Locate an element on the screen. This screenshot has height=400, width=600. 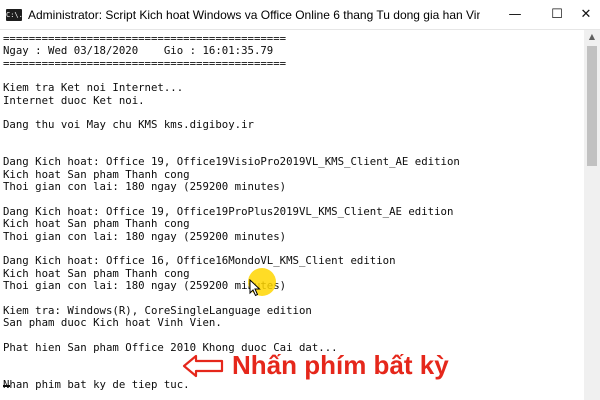
close-button: ✕ is located at coordinates (586, 14).